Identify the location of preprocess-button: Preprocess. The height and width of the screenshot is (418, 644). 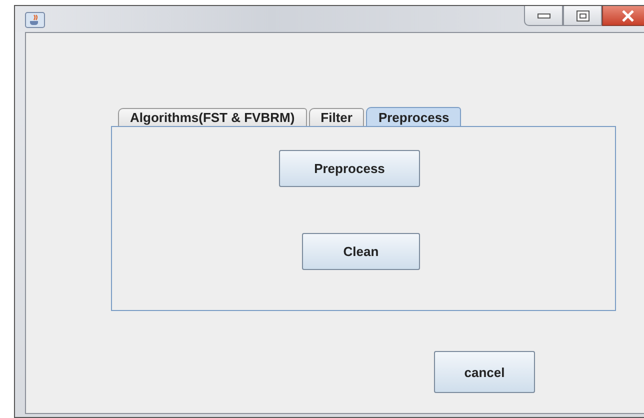
(349, 168).